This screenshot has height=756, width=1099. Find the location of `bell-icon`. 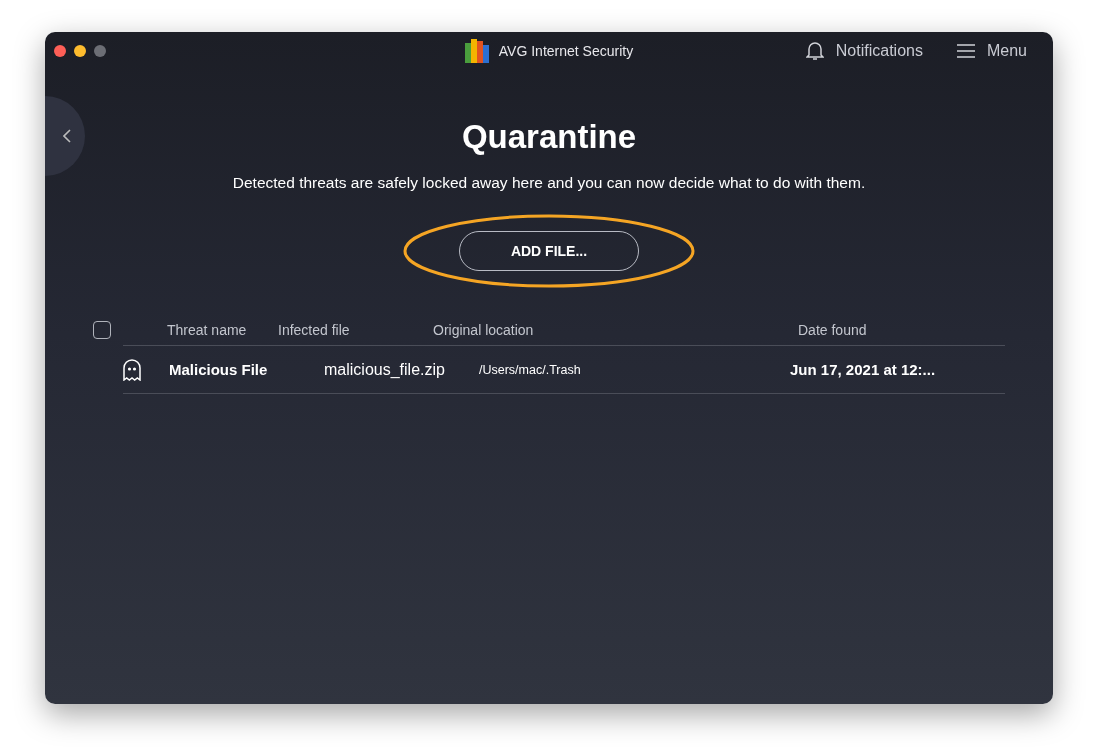

bell-icon is located at coordinates (814, 51).